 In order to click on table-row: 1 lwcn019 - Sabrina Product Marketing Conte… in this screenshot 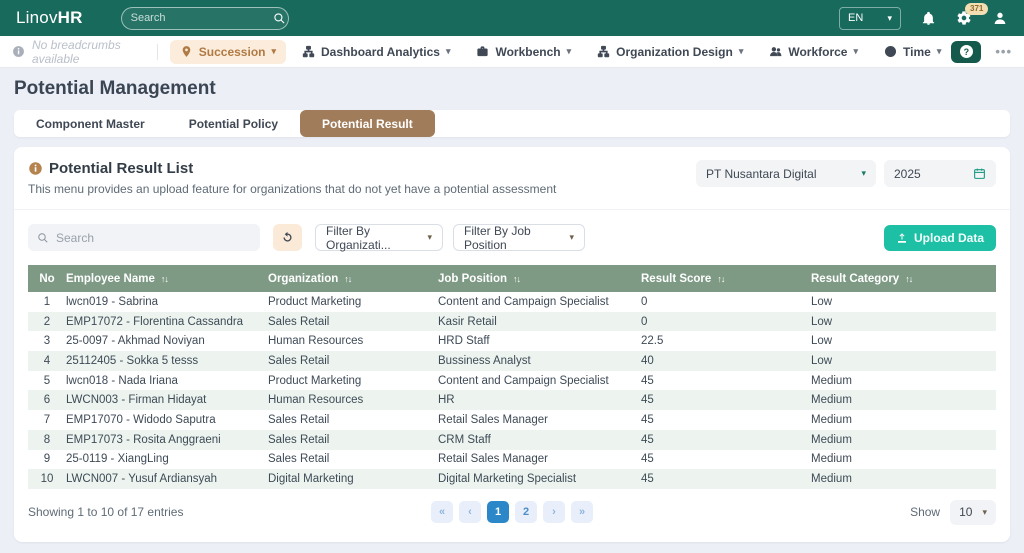, I will do `click(512, 302)`.